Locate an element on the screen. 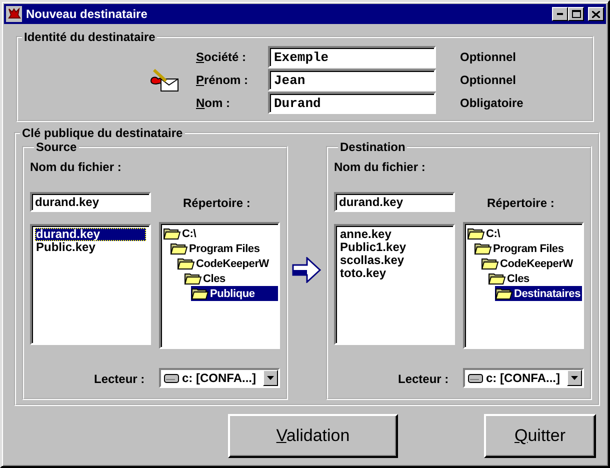 The height and width of the screenshot is (468, 610). text-field: Jean is located at coordinates (352, 80).